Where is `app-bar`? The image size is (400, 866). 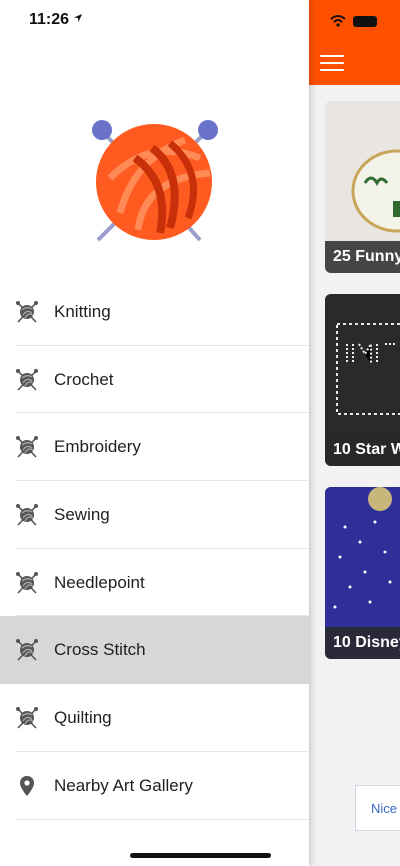
app-bar is located at coordinates (354, 42).